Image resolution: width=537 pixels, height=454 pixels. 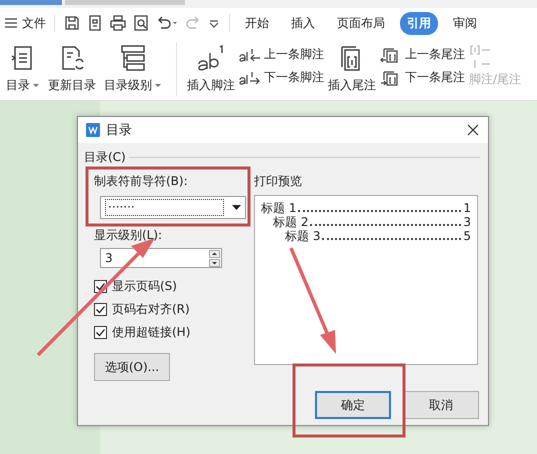 What do you see at coordinates (23, 66) in the screenshot?
I see `ribbon-button: 目录` at bounding box center [23, 66].